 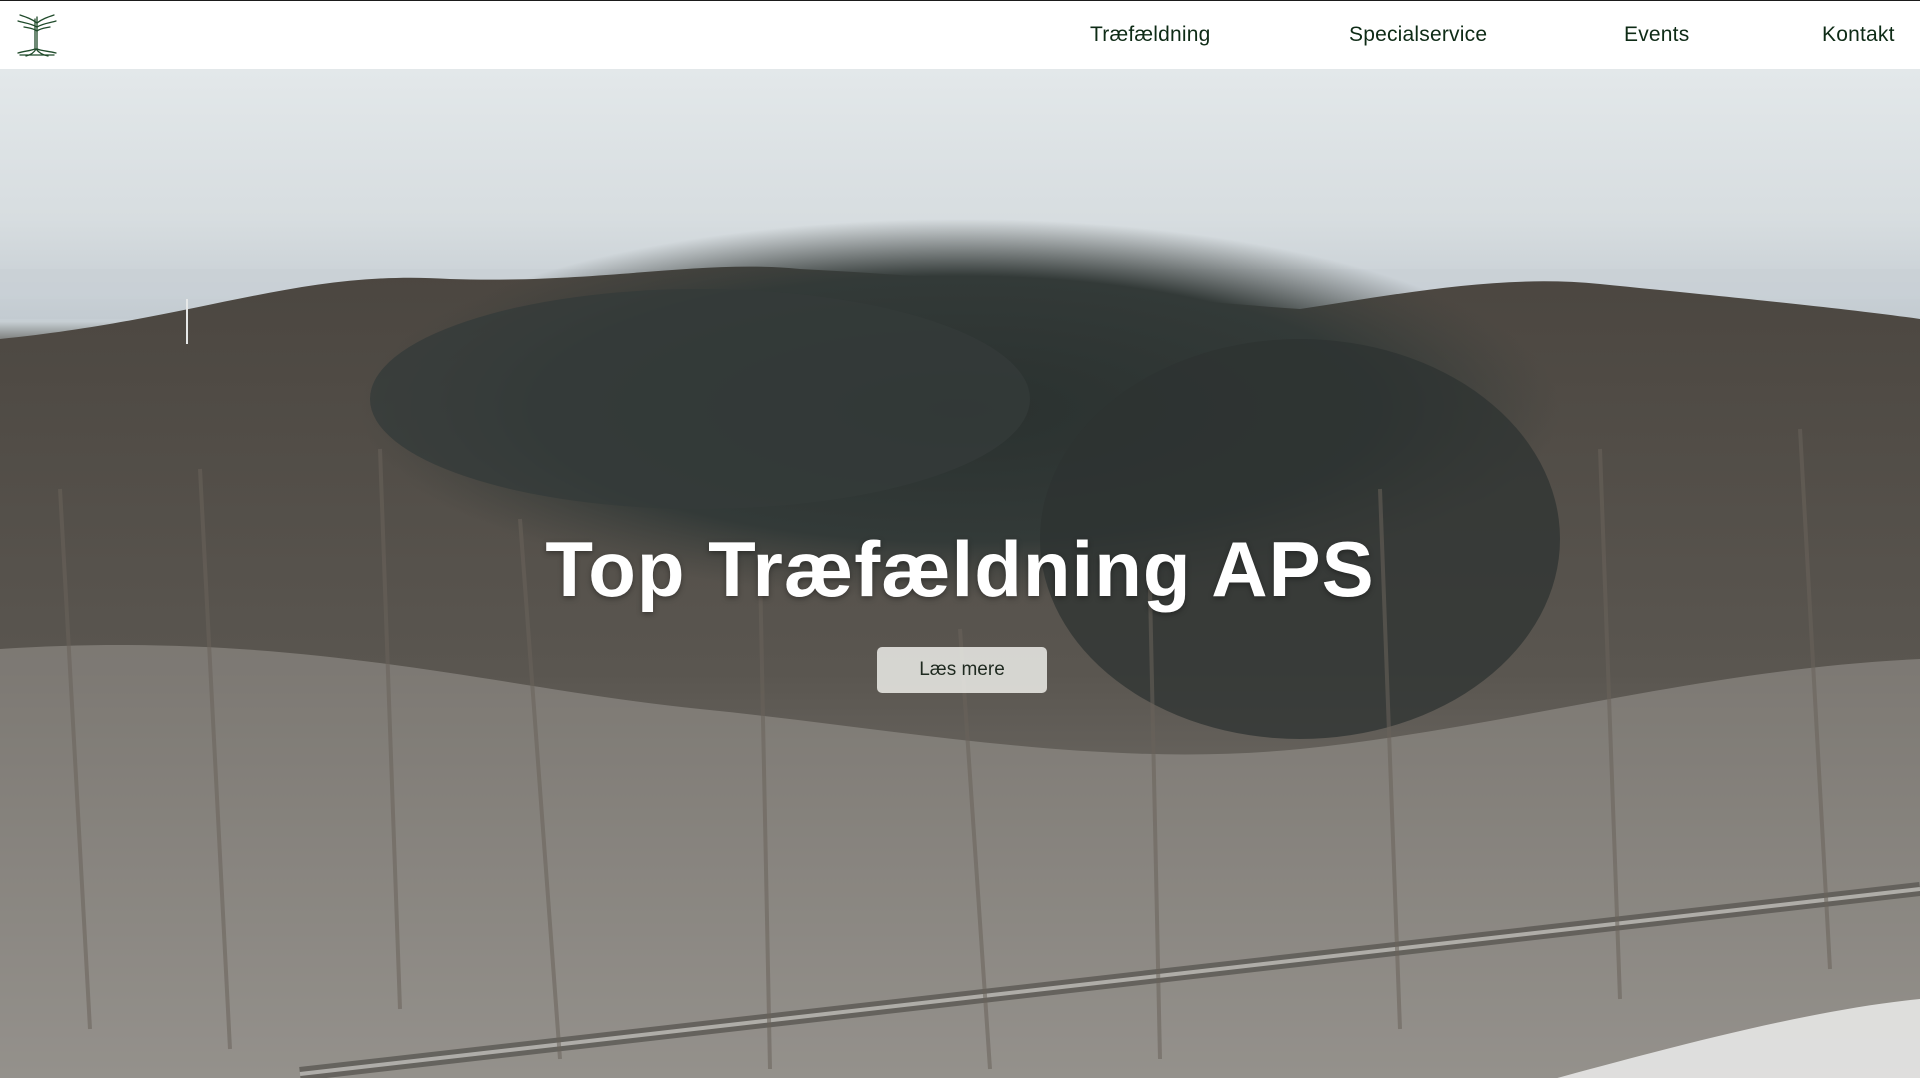 What do you see at coordinates (1418, 35) in the screenshot?
I see `nav-item-specialservice: Specialservice` at bounding box center [1418, 35].